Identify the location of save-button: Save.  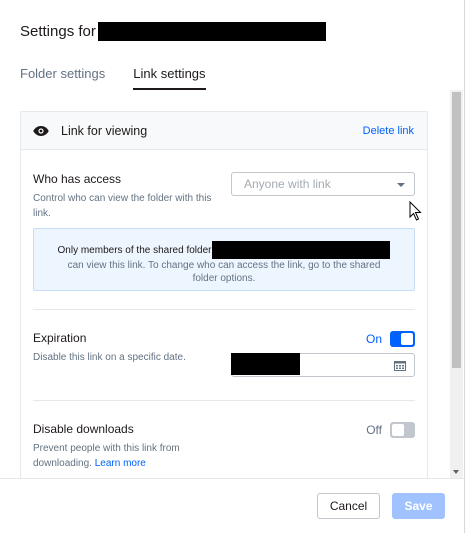
(418, 506).